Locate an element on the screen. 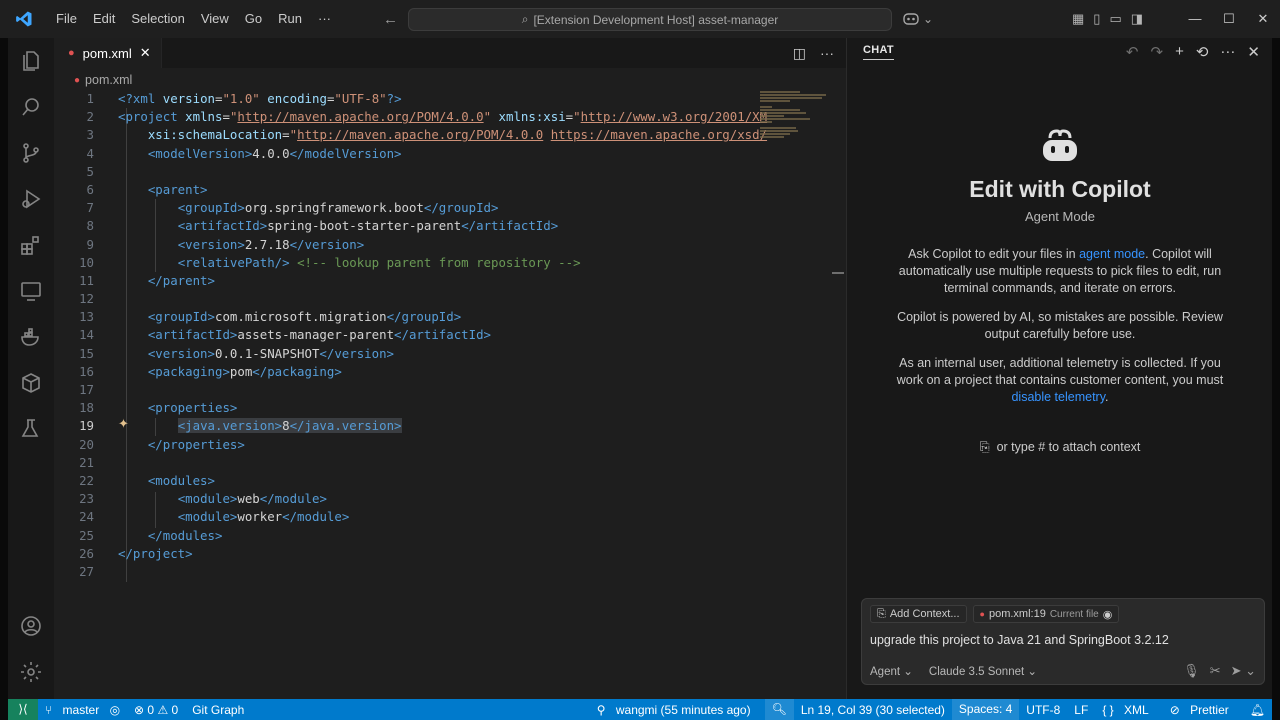 Image resolution: width=1280 pixels, height=720 pixels. maximize-icon: ☐ is located at coordinates (1229, 19).